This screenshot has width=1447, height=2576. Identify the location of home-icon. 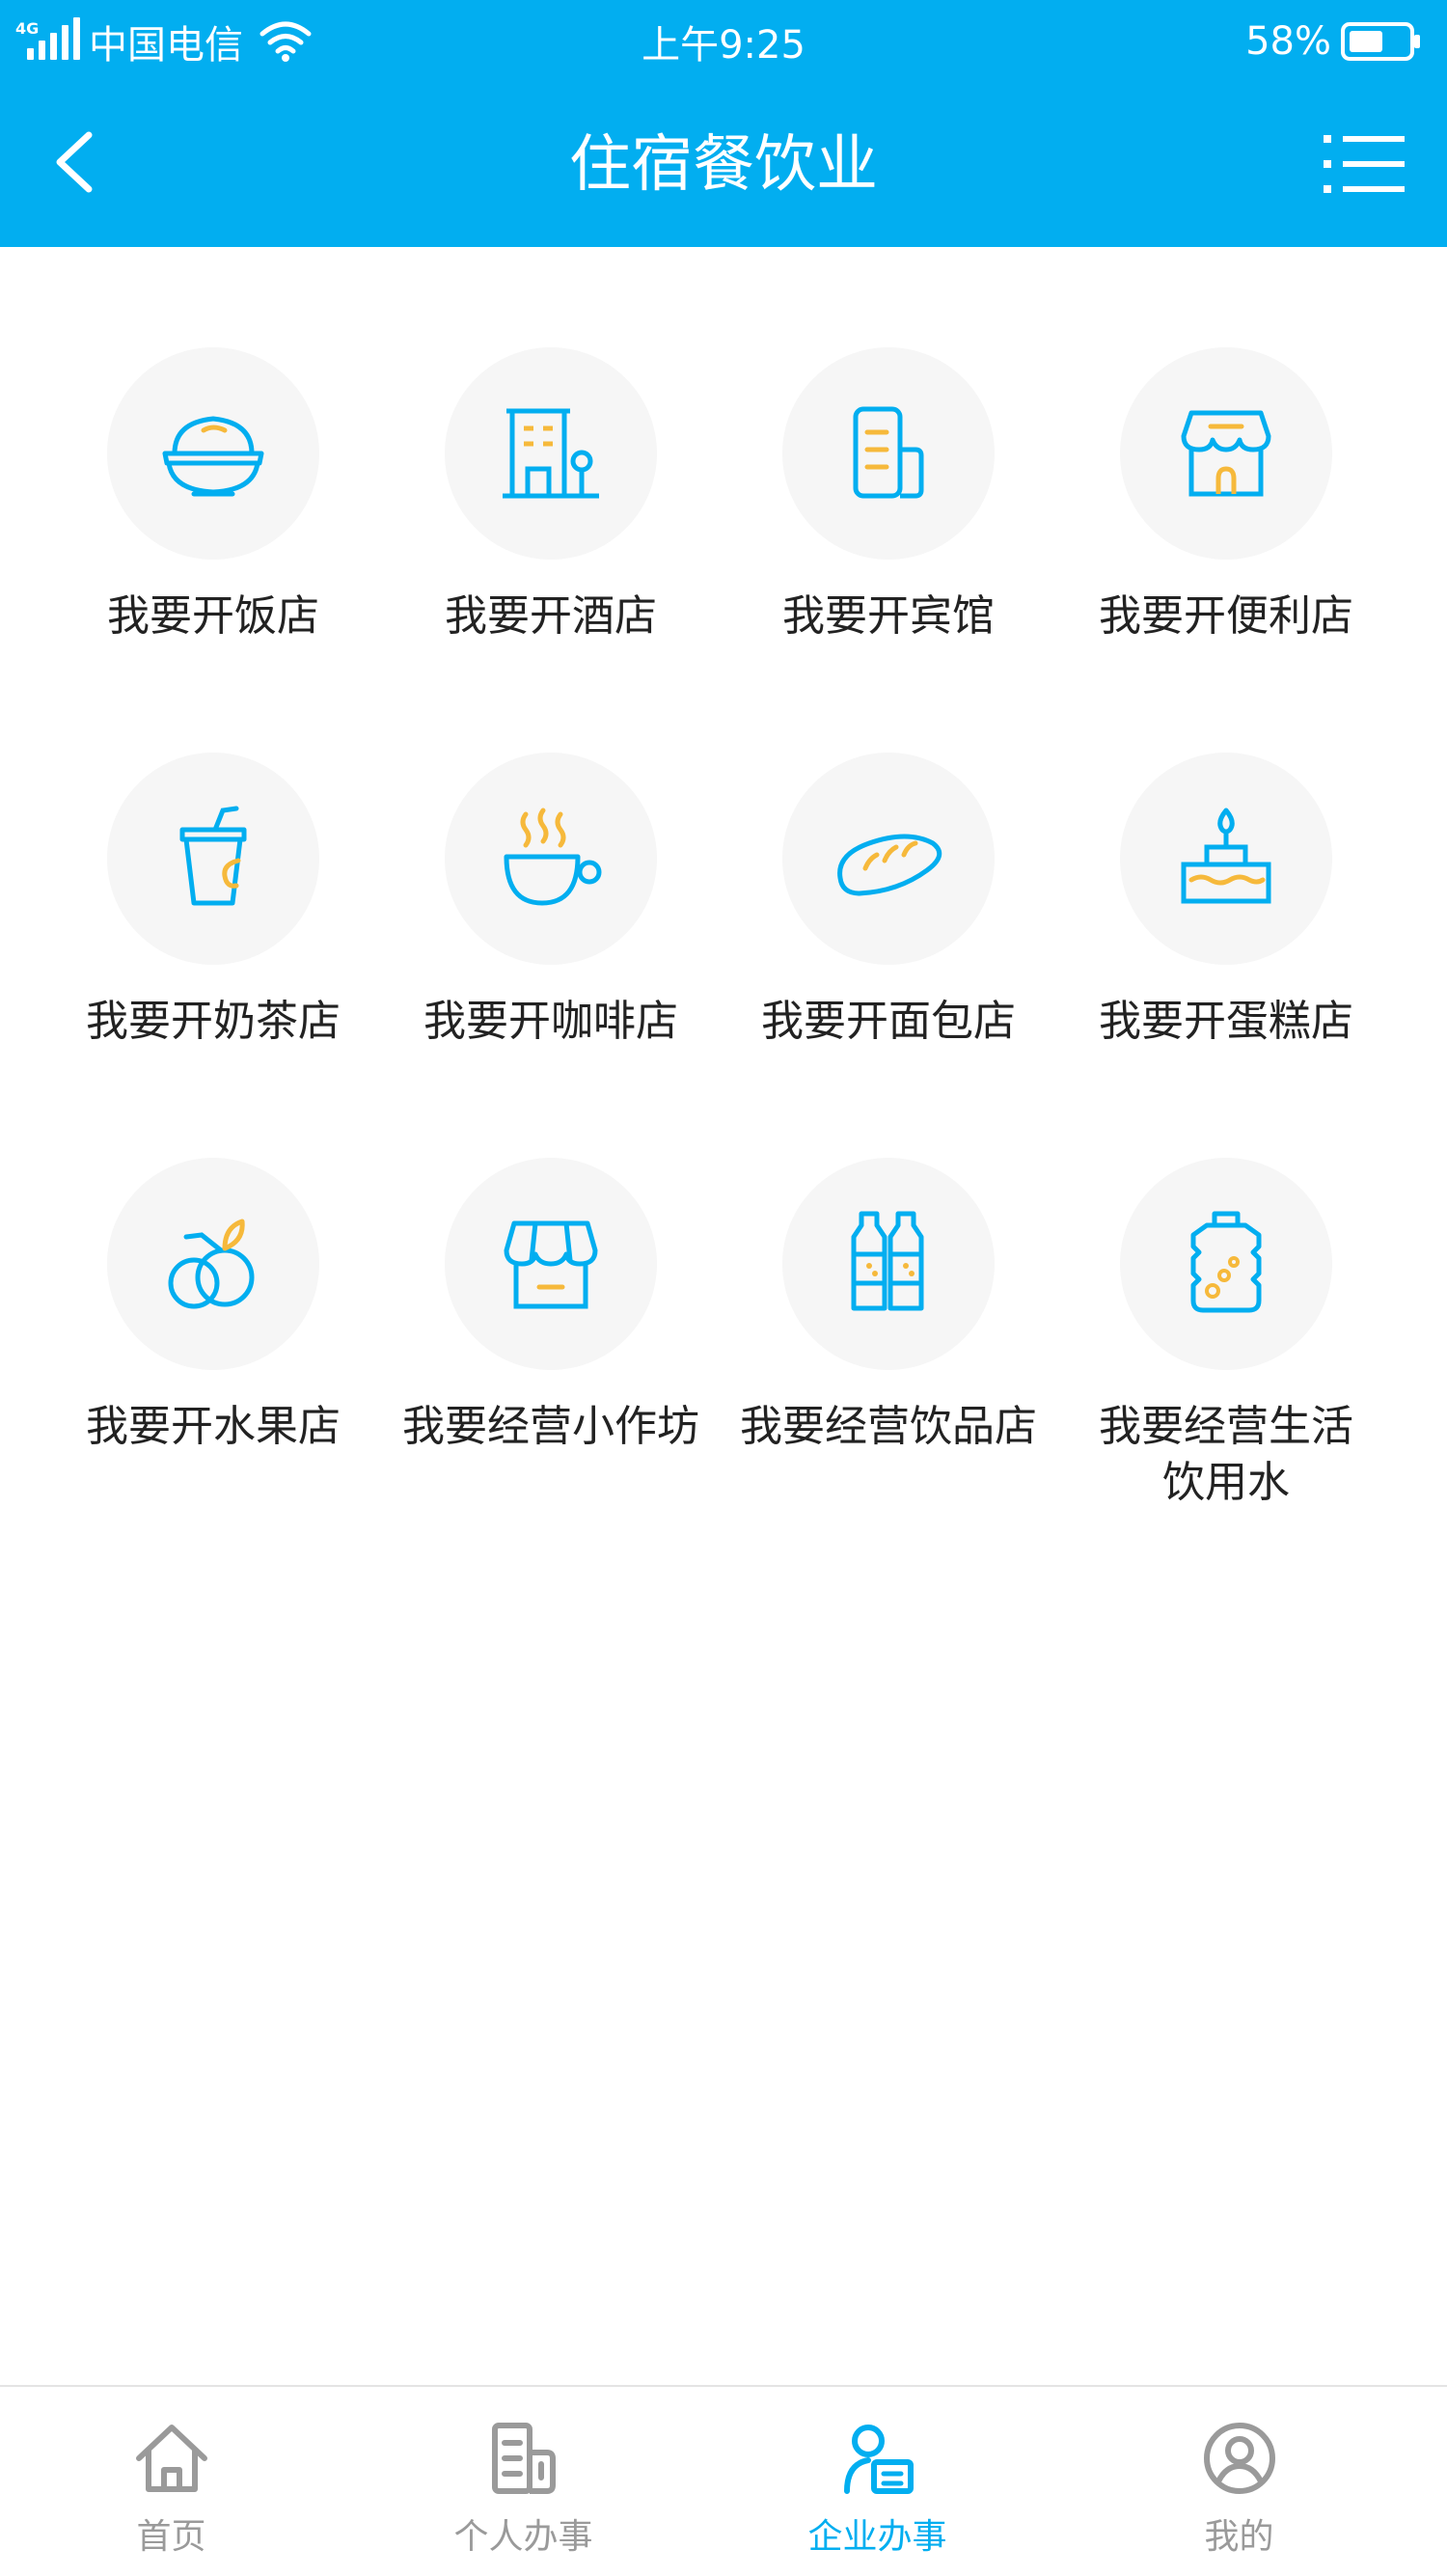
(171, 2459).